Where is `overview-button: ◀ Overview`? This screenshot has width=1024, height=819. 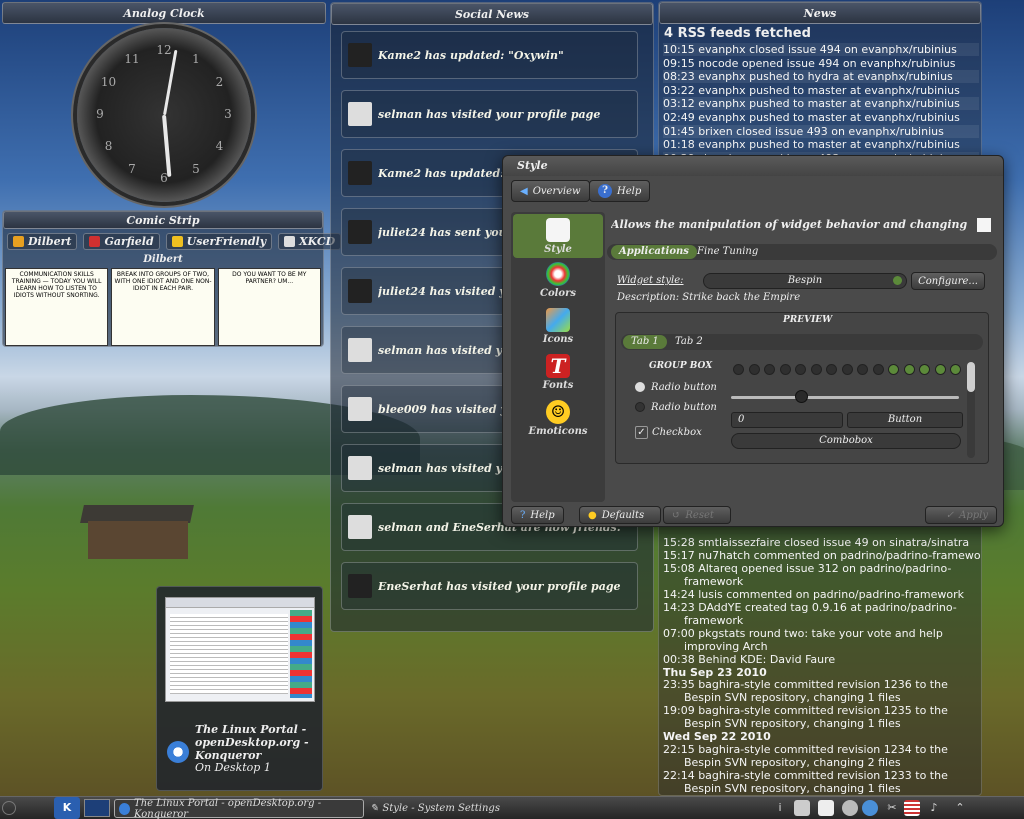 overview-button: ◀ Overview is located at coordinates (550, 191).